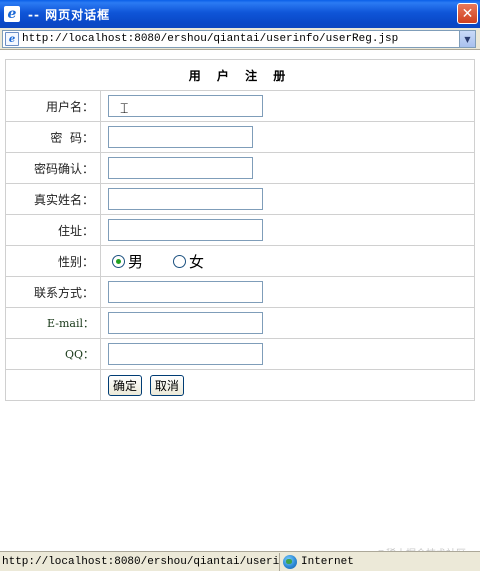 The width and height of the screenshot is (480, 571). I want to click on username-label: 用户名：, so click(53, 106).